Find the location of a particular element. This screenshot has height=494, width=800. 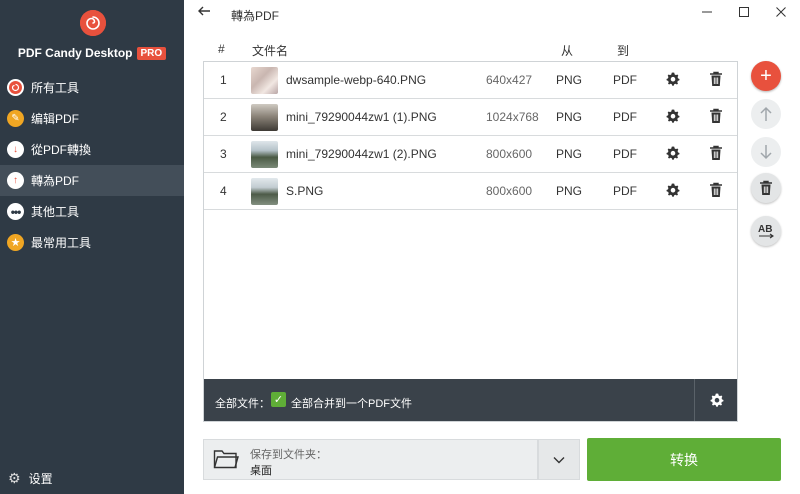

column-header-num: # is located at coordinates (221, 49).